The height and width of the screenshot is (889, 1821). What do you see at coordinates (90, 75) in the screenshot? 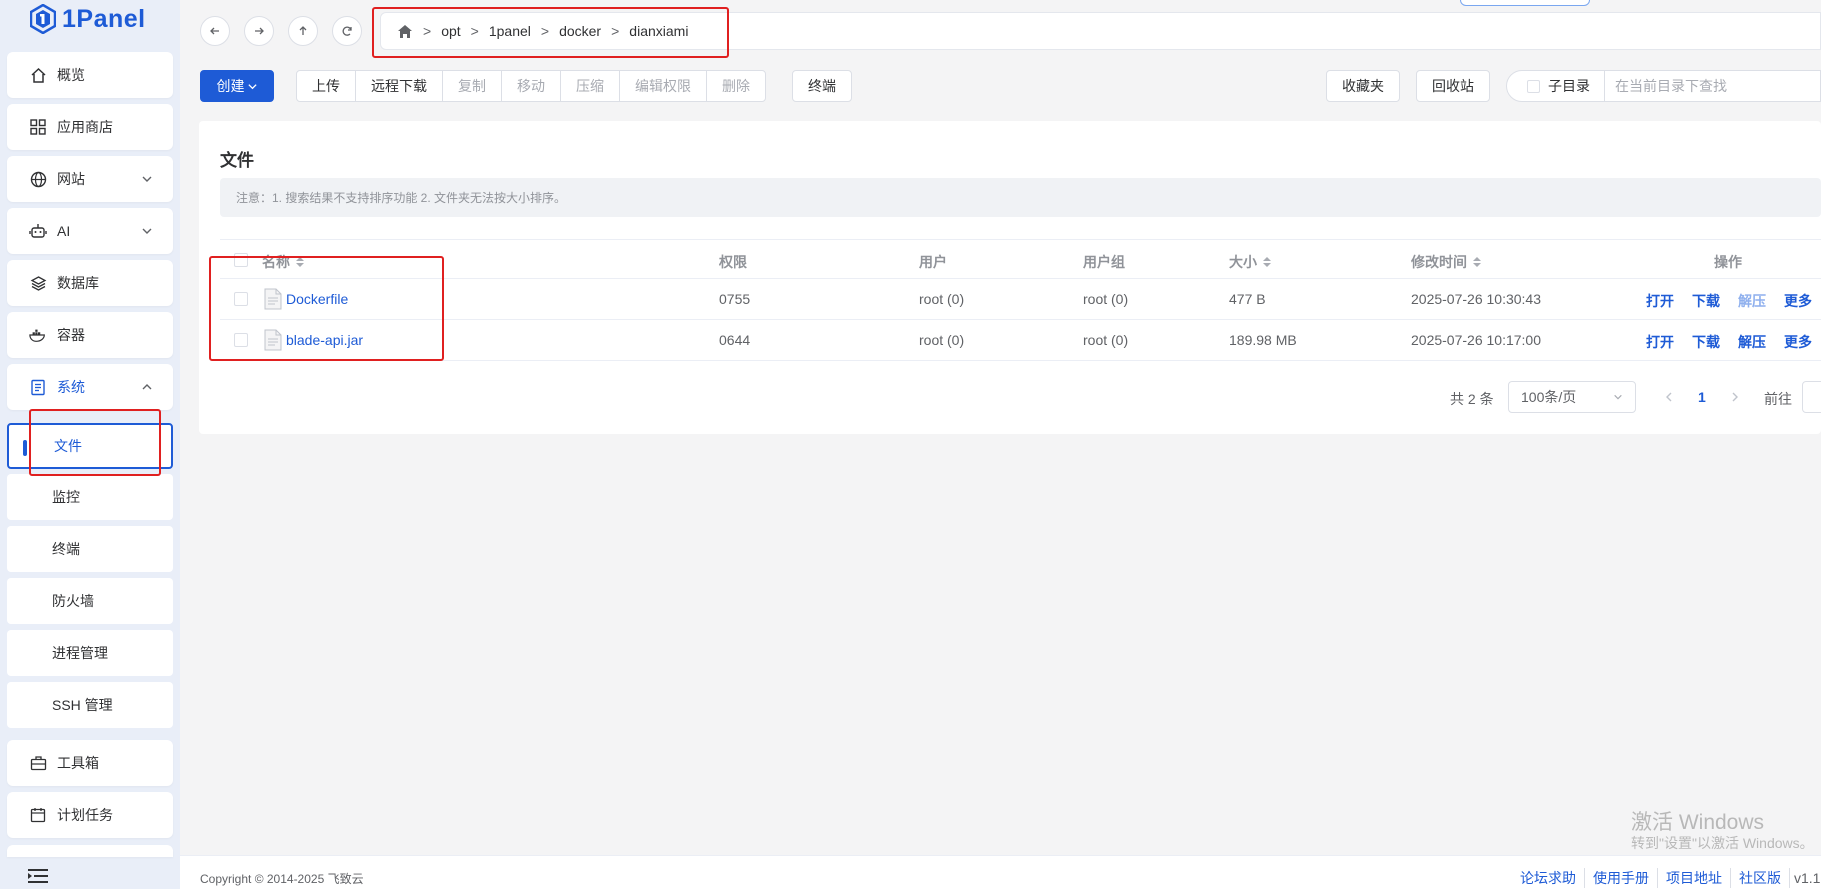
I see `sidebar-item-overview: 概览` at bounding box center [90, 75].